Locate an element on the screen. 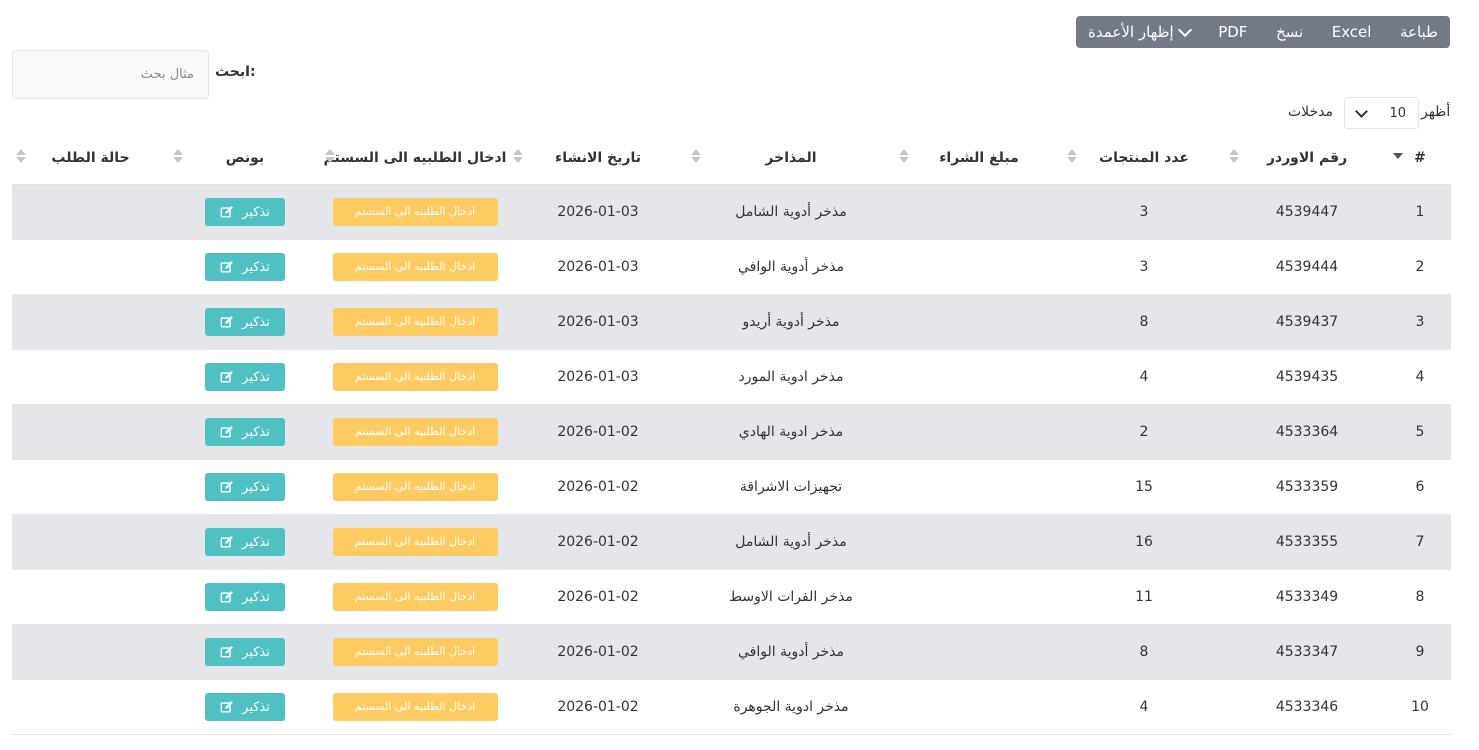  col-header-order-number: رقم الاوردر is located at coordinates (1307, 158).